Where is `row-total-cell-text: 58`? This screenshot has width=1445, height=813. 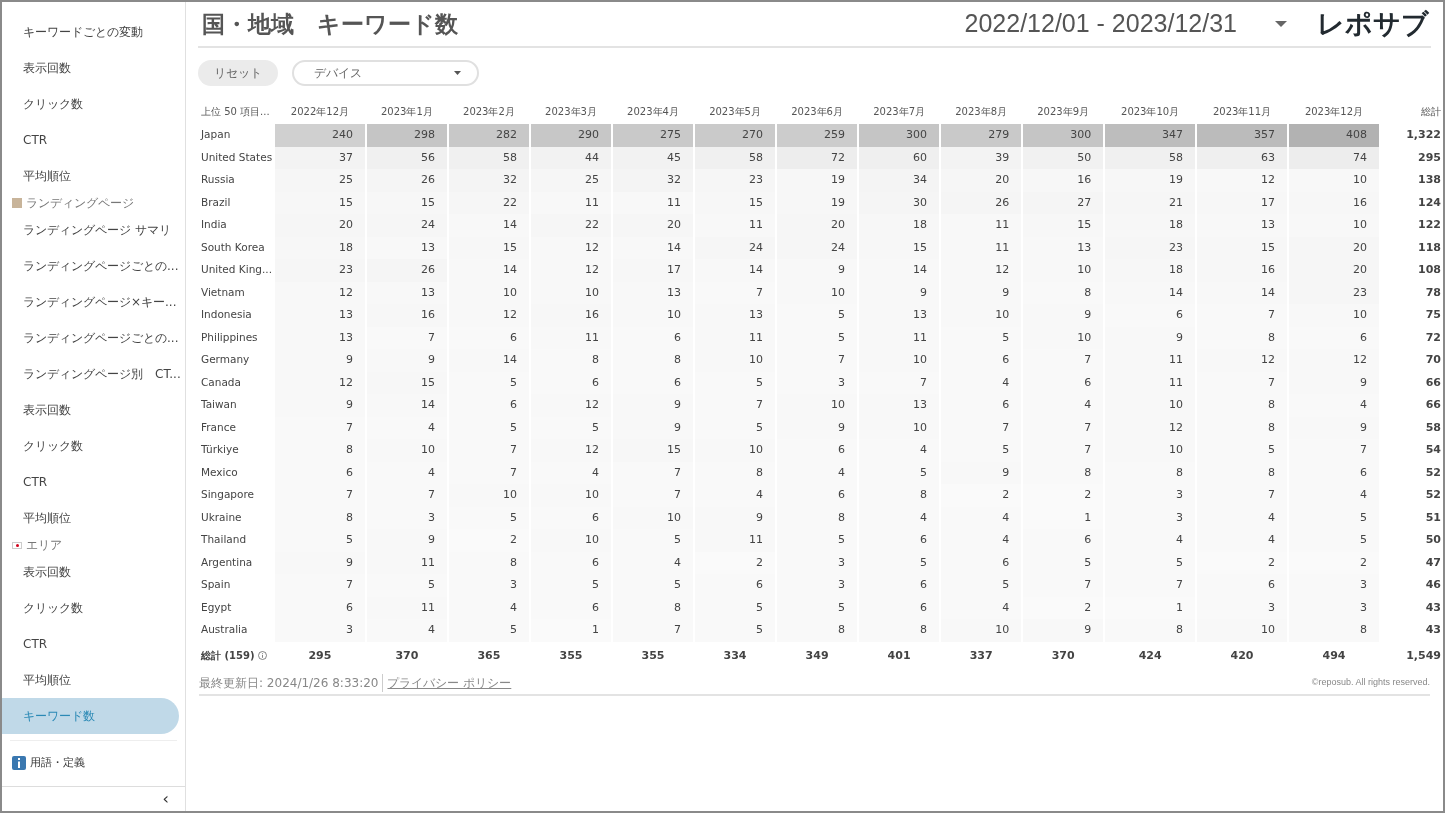 row-total-cell-text: 58 is located at coordinates (1432, 427).